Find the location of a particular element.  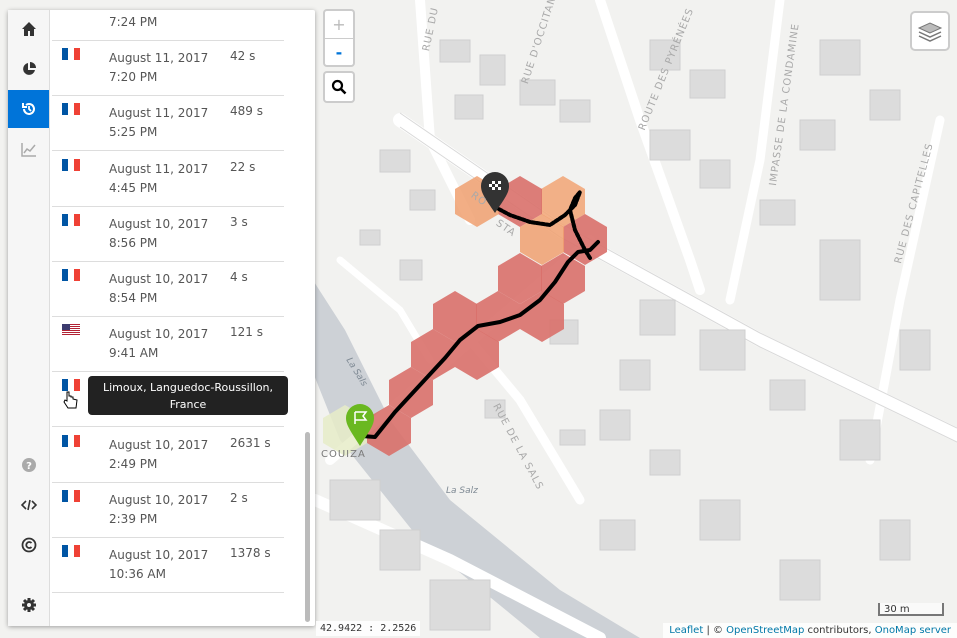

session-datetime: August 11, 2017 5:25 PM is located at coordinates (158, 123).